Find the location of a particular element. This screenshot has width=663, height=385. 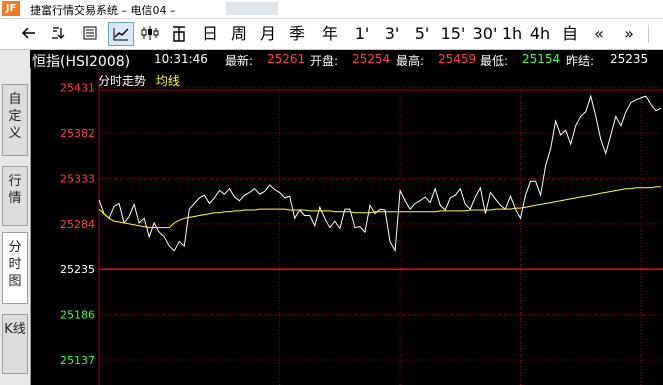

list-icon is located at coordinates (90, 34).